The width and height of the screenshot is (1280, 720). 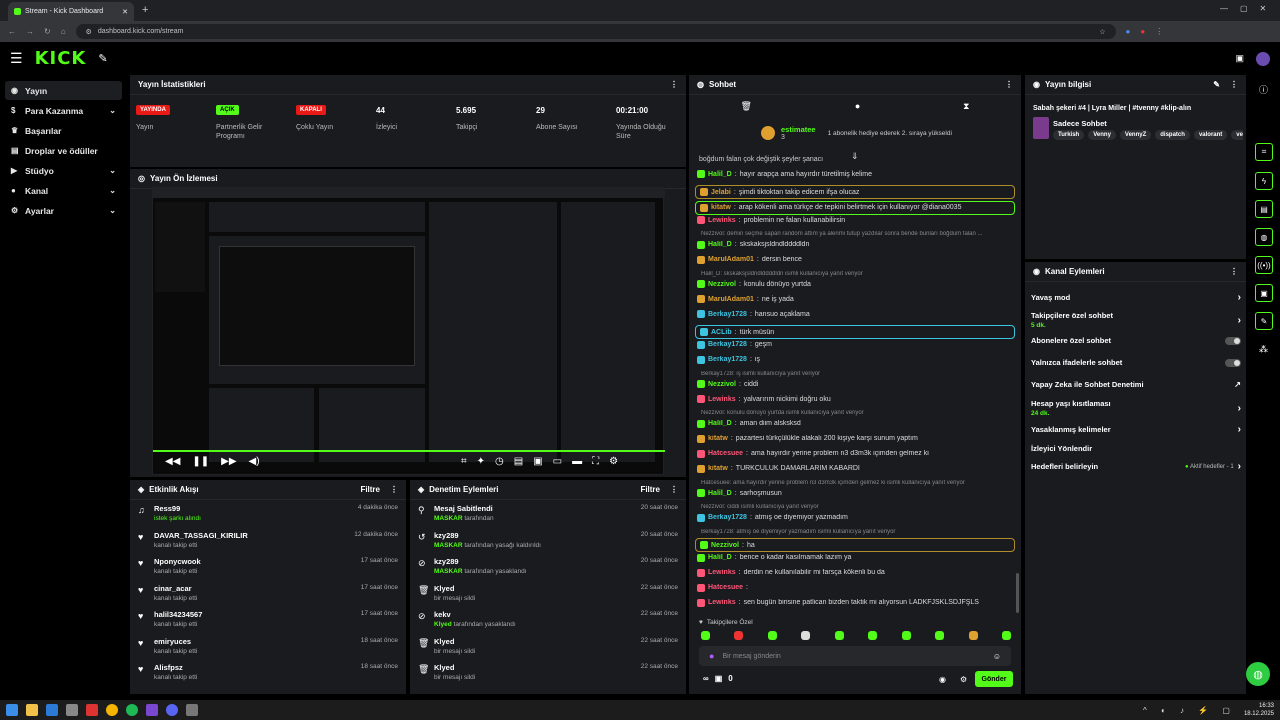 What do you see at coordinates (856, 423) in the screenshot?
I see `chat-message: Halil_D: aman diim alsksksd` at bounding box center [856, 423].